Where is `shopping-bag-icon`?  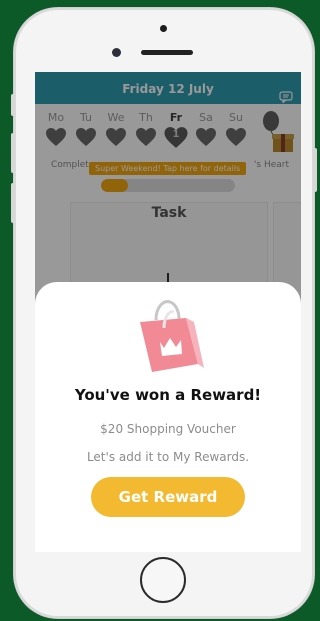 shopping-bag-icon is located at coordinates (169, 340).